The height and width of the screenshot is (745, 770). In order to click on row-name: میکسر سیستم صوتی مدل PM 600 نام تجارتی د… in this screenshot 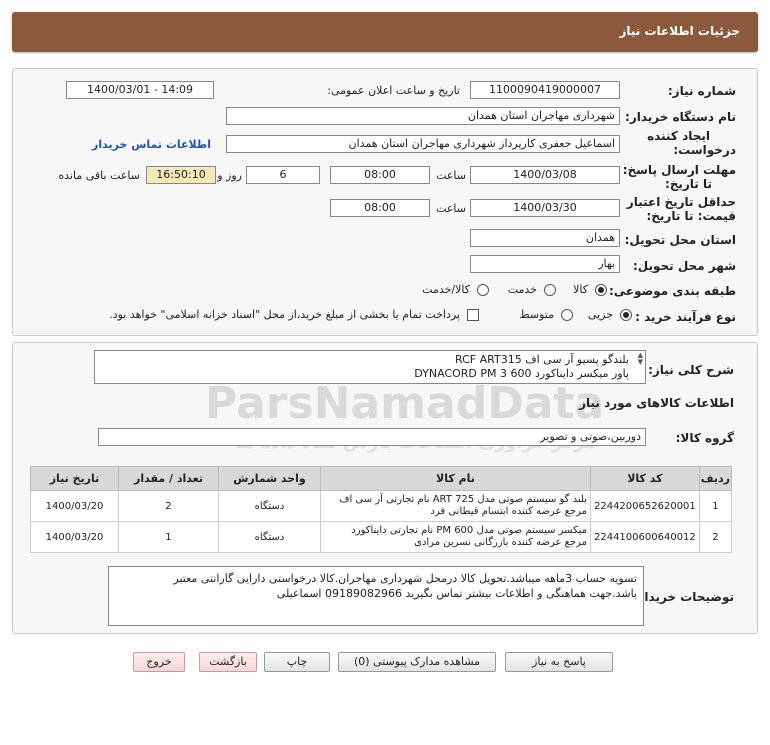, I will do `click(455, 537)`.